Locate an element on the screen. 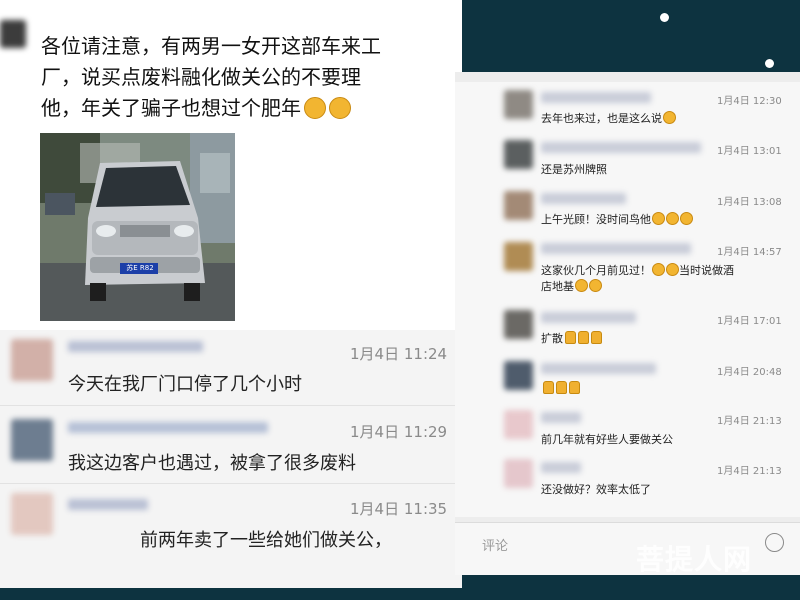 This screenshot has height=600, width=800. comment-text: 扩散 is located at coordinates (571, 338).